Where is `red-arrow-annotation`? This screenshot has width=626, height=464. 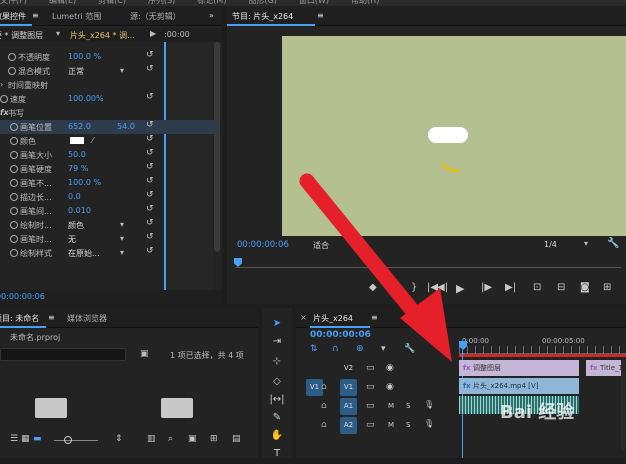 red-arrow-annotation is located at coordinates (375, 267).